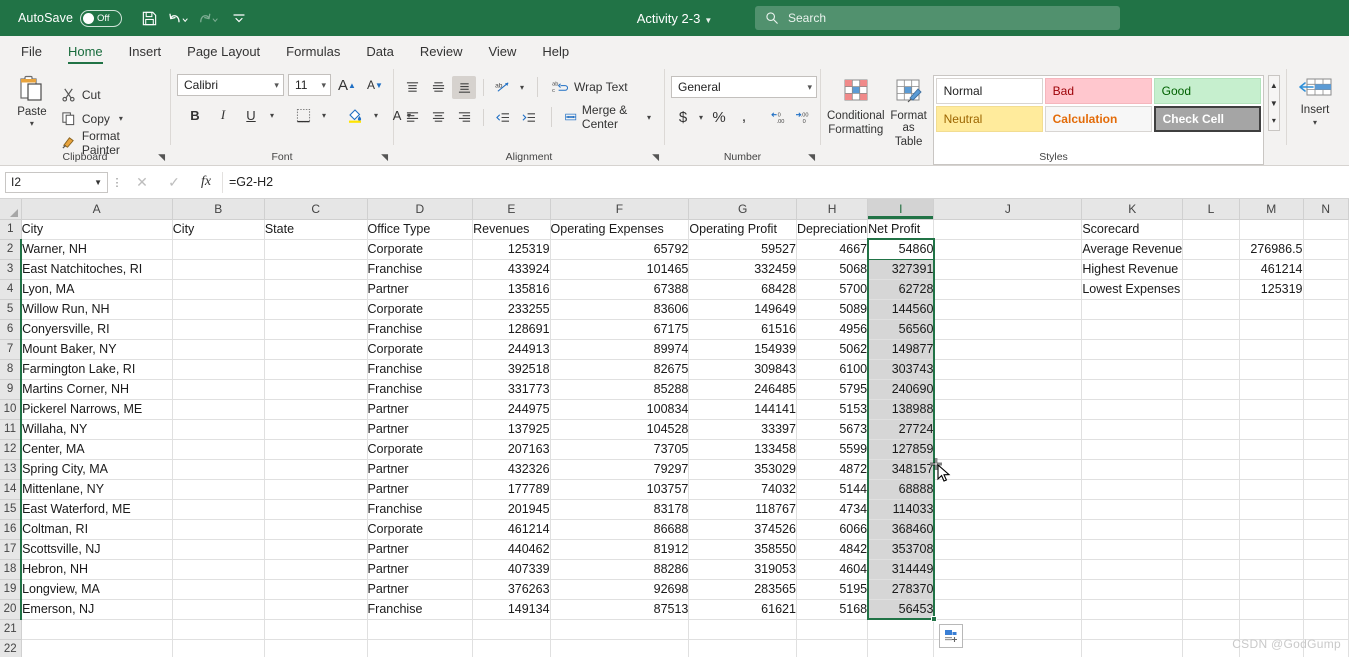  Describe the element at coordinates (420, 329) in the screenshot. I see `cell-d6: Franchise` at that location.